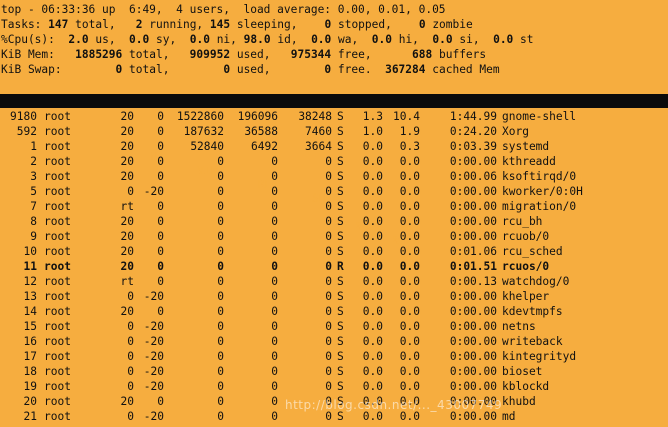 The height and width of the screenshot is (427, 668). Describe the element at coordinates (334, 266) in the screenshot. I see `process-row: 11 root 20 0 0 0 0 R 0.0 0.0 0:01.51 rcuos/0` at that location.